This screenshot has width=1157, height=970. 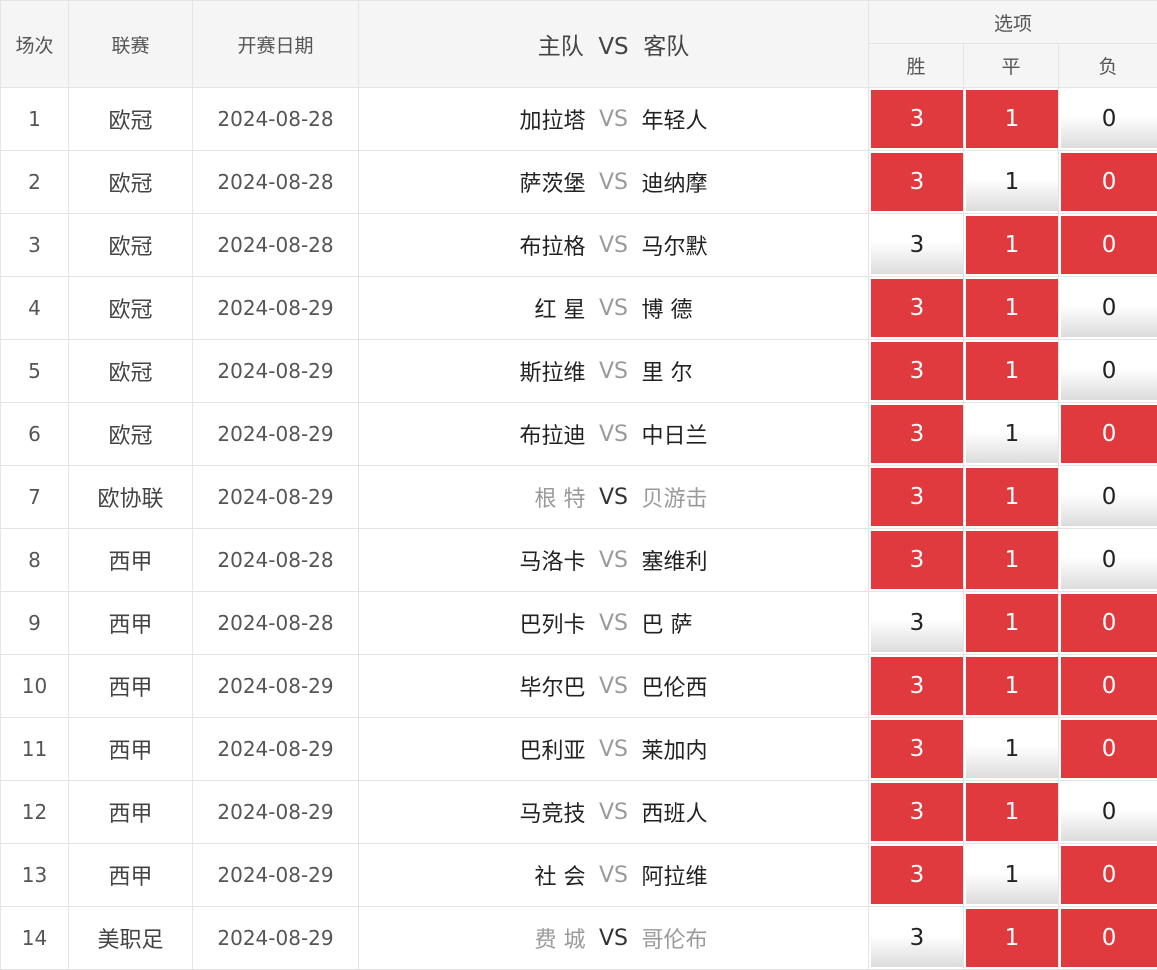 I want to click on match-teams: 毕尔巴 VS 巴伦西, so click(x=614, y=686).